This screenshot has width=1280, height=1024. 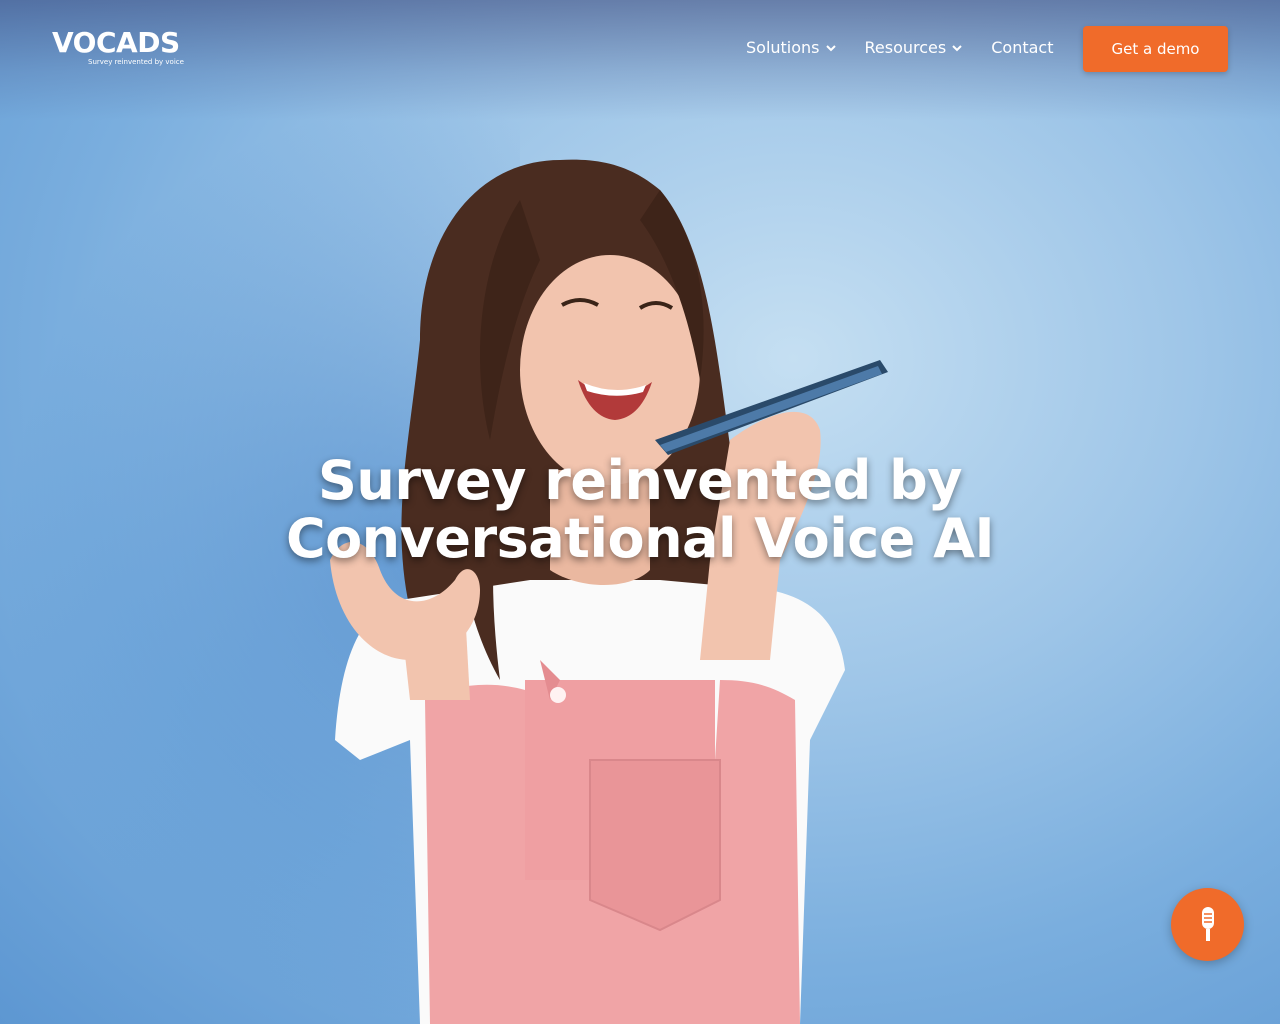 I want to click on hero-title-line-2: Conversational Voice AI, so click(x=640, y=538).